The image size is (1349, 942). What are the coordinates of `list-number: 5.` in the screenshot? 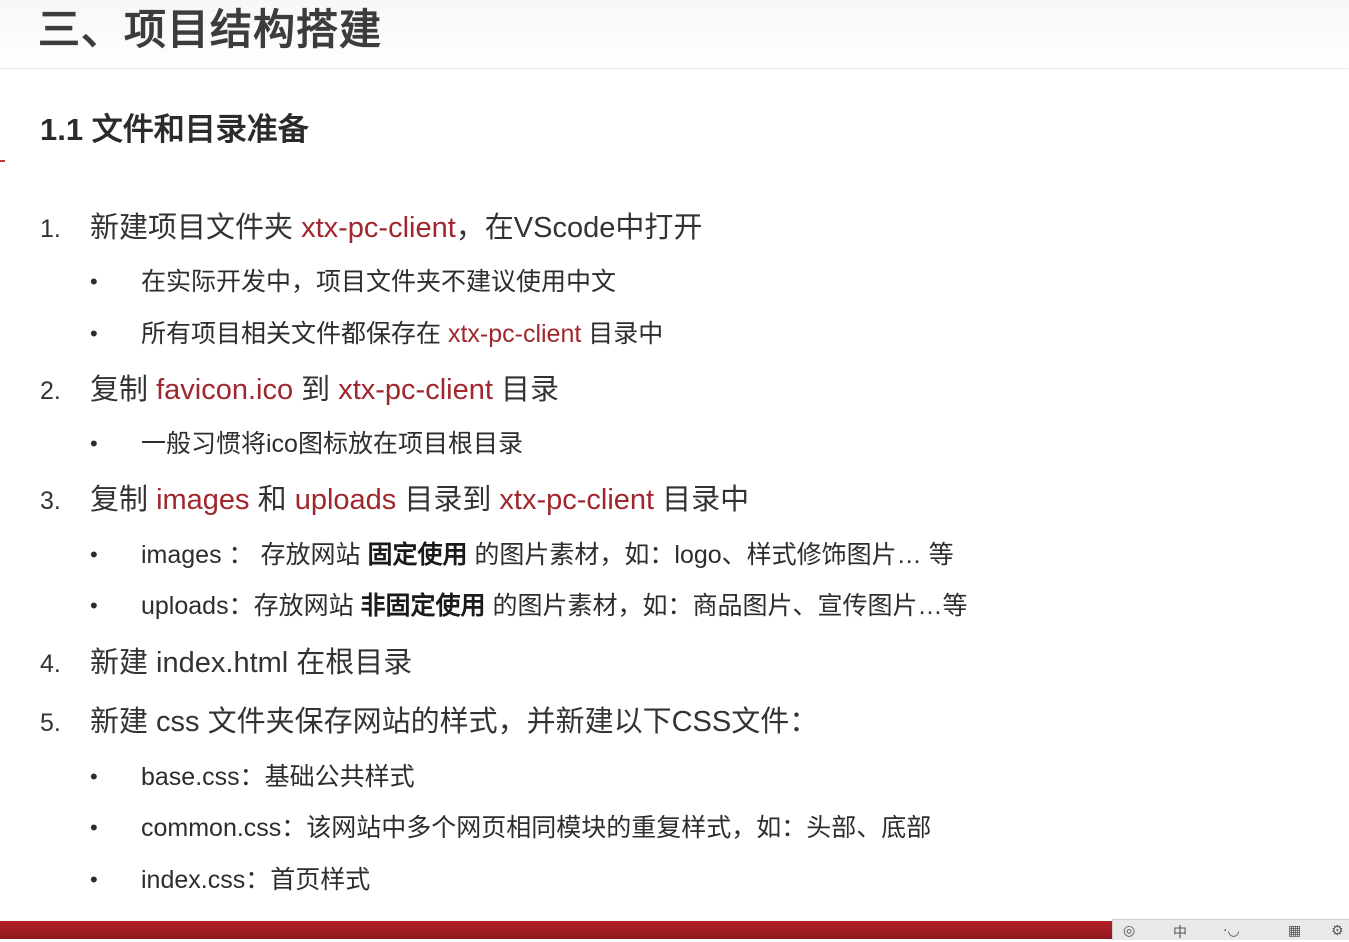 It's located at (50, 723).